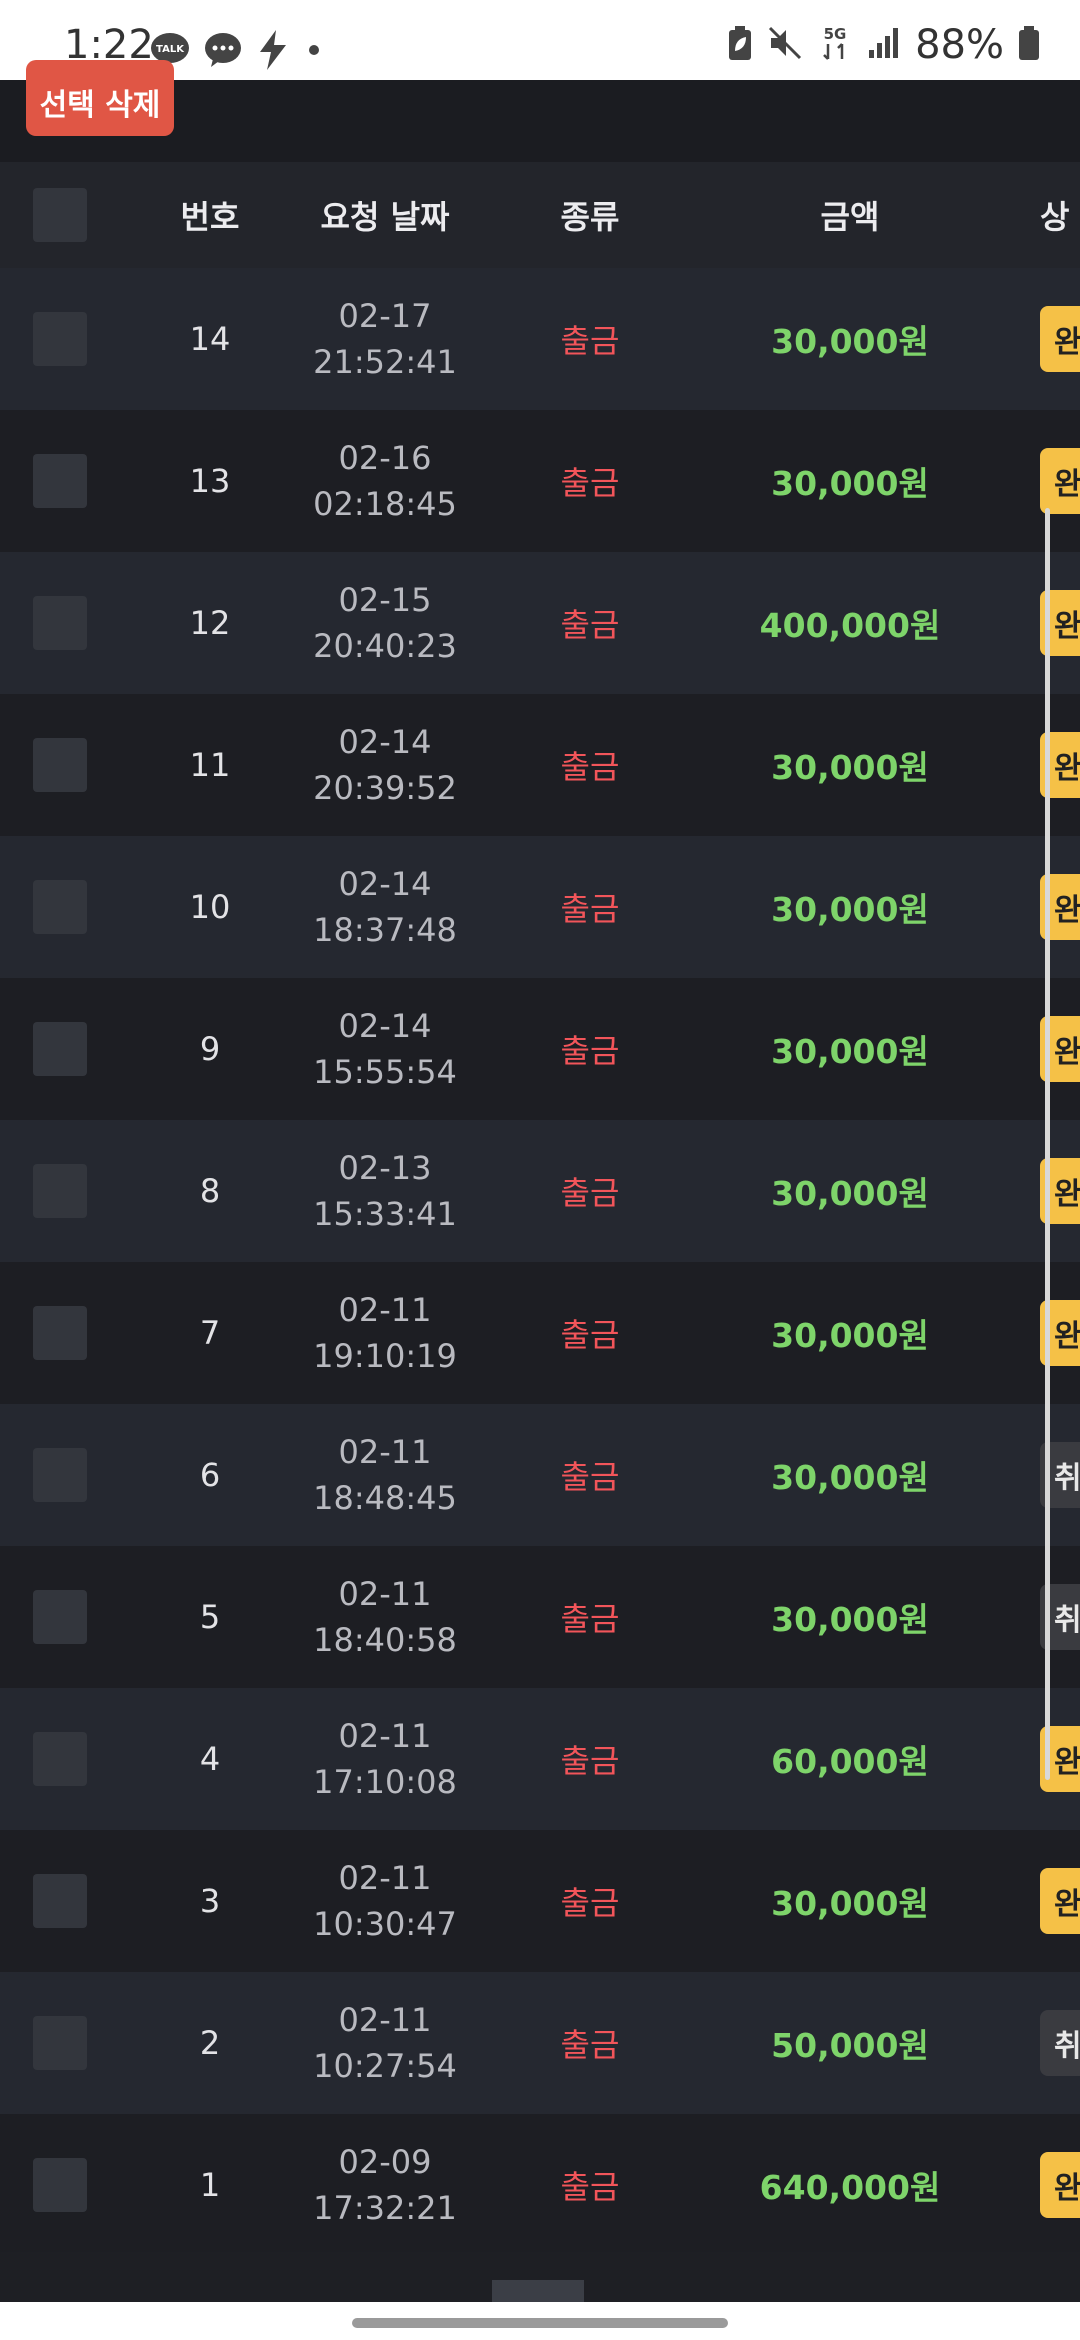 This screenshot has width=1080, height=2340. Describe the element at coordinates (314, 52) in the screenshot. I see `dot-icon` at that location.